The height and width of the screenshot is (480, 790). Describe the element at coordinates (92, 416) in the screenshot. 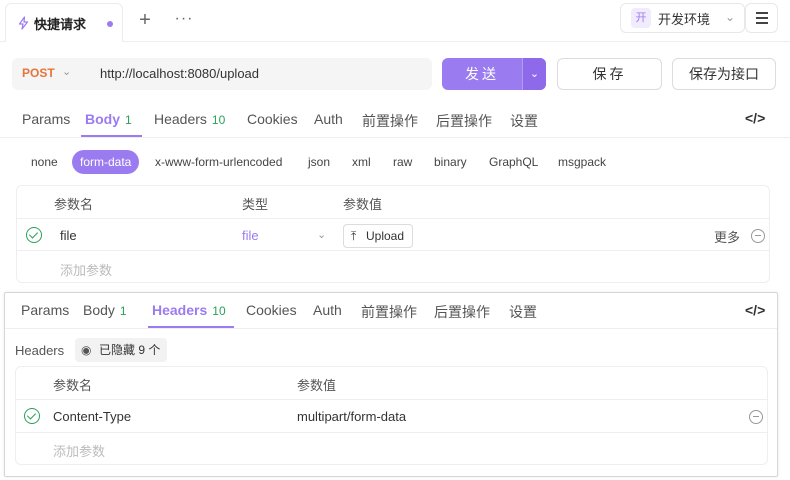

I see `header-name-field: Content-Type` at that location.